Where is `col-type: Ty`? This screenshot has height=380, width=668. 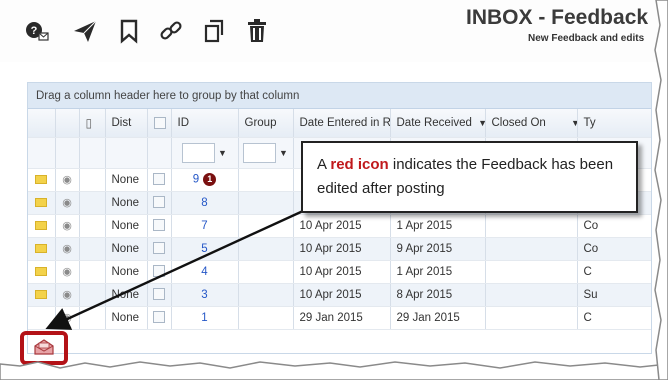 col-type: Ty is located at coordinates (614, 123).